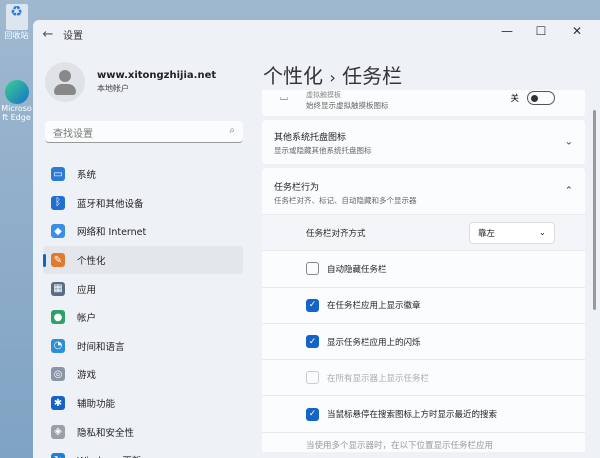 This screenshot has height=458, width=600. I want to click on nav-icon: ▦, so click(58, 288).